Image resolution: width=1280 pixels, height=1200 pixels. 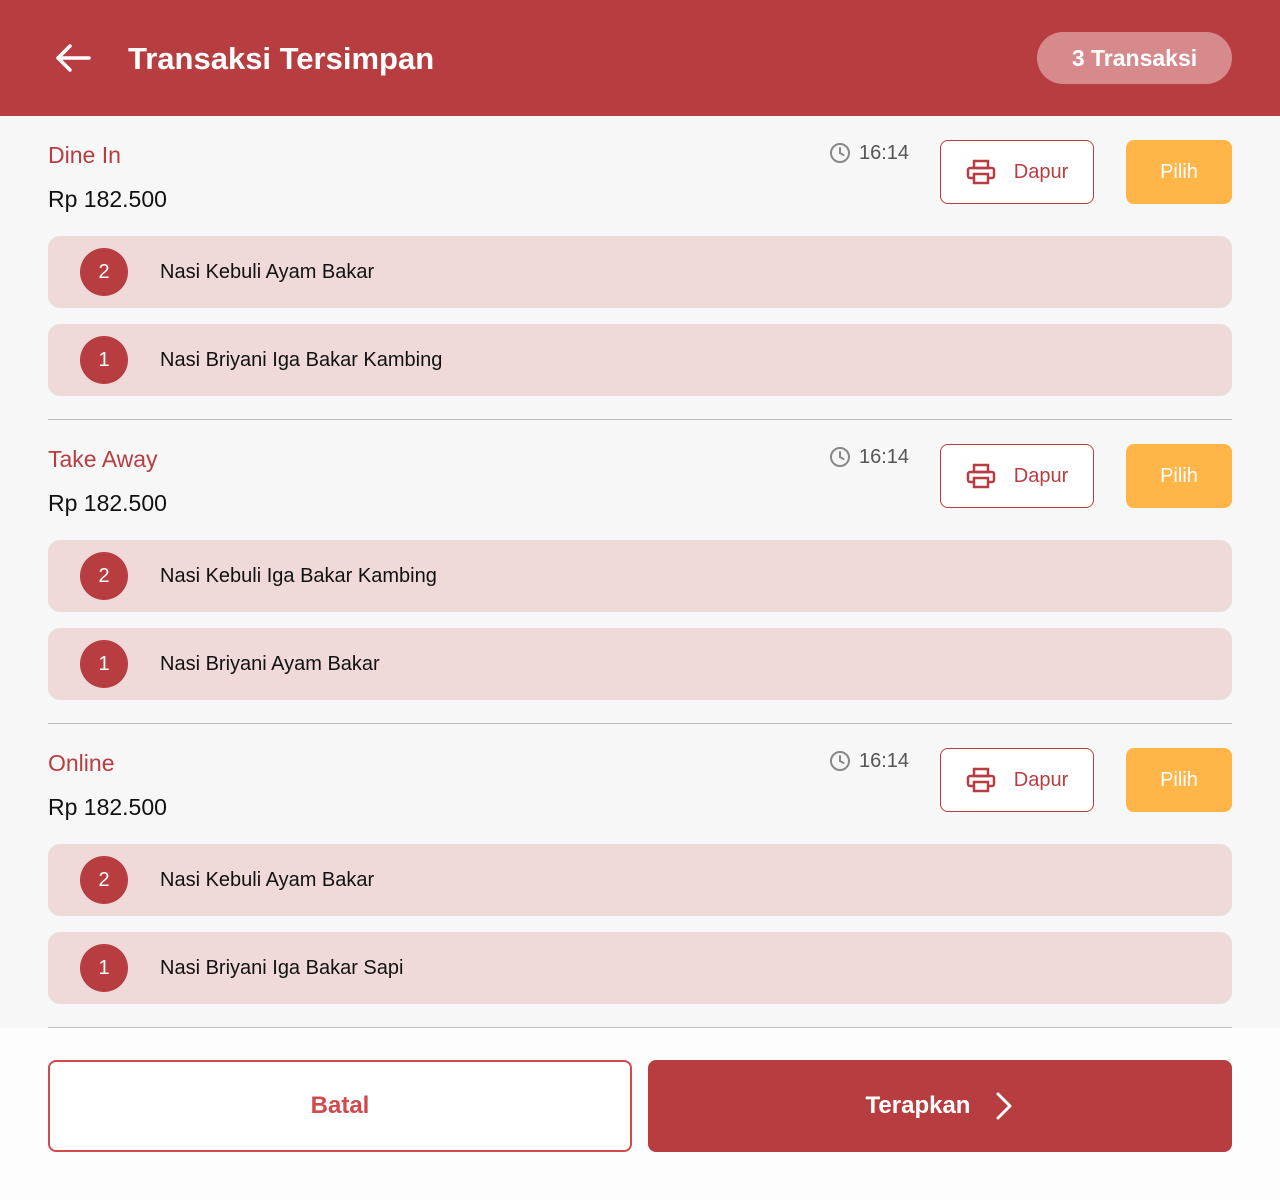 I want to click on order-type: Online, so click(x=81, y=763).